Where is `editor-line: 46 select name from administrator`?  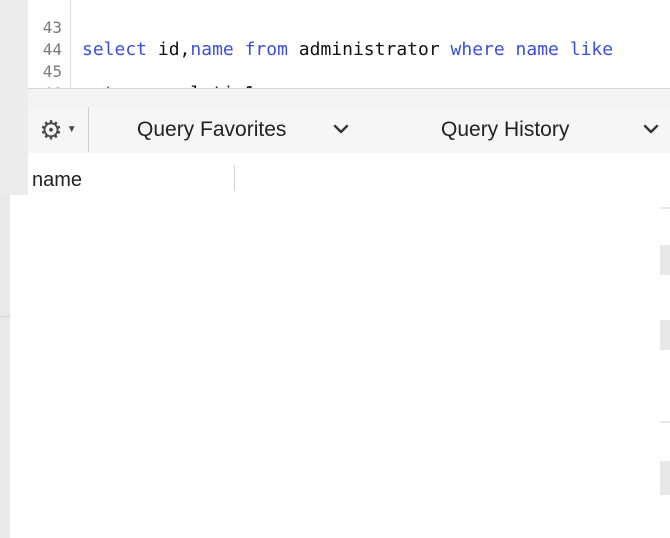
editor-line: 46 select name from administrator is located at coordinates (349, 74).